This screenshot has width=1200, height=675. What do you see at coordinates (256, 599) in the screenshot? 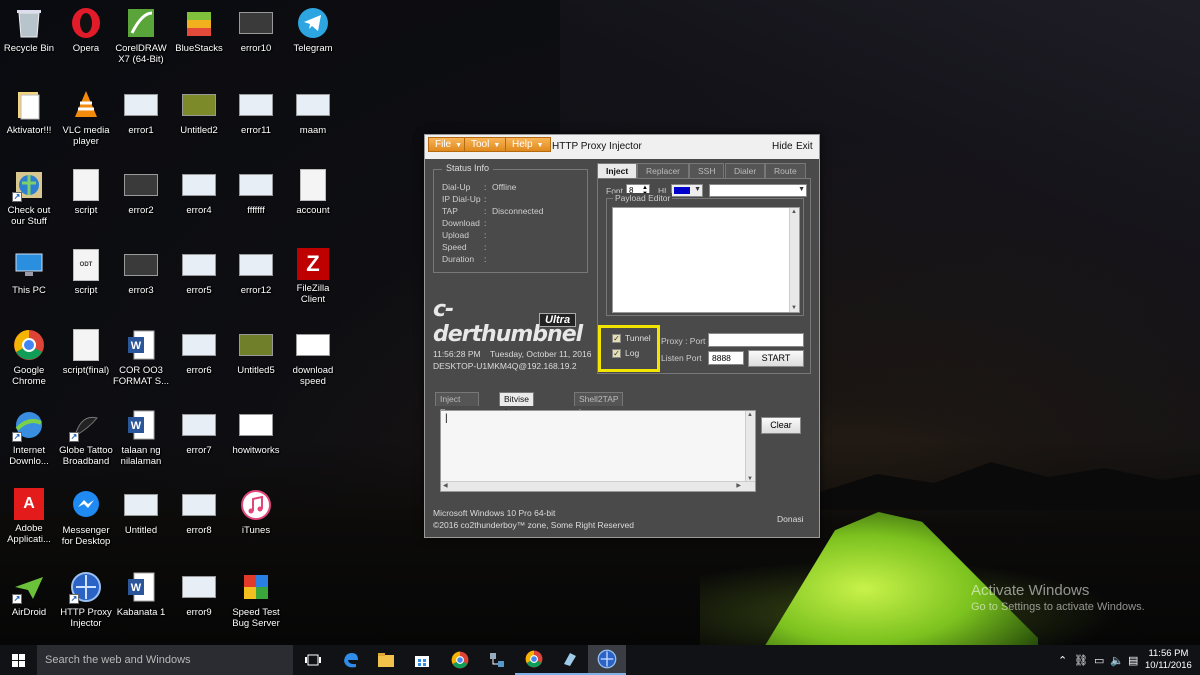
I see `desktop-icon-speed-test: Speed Test Bug Server` at bounding box center [256, 599].